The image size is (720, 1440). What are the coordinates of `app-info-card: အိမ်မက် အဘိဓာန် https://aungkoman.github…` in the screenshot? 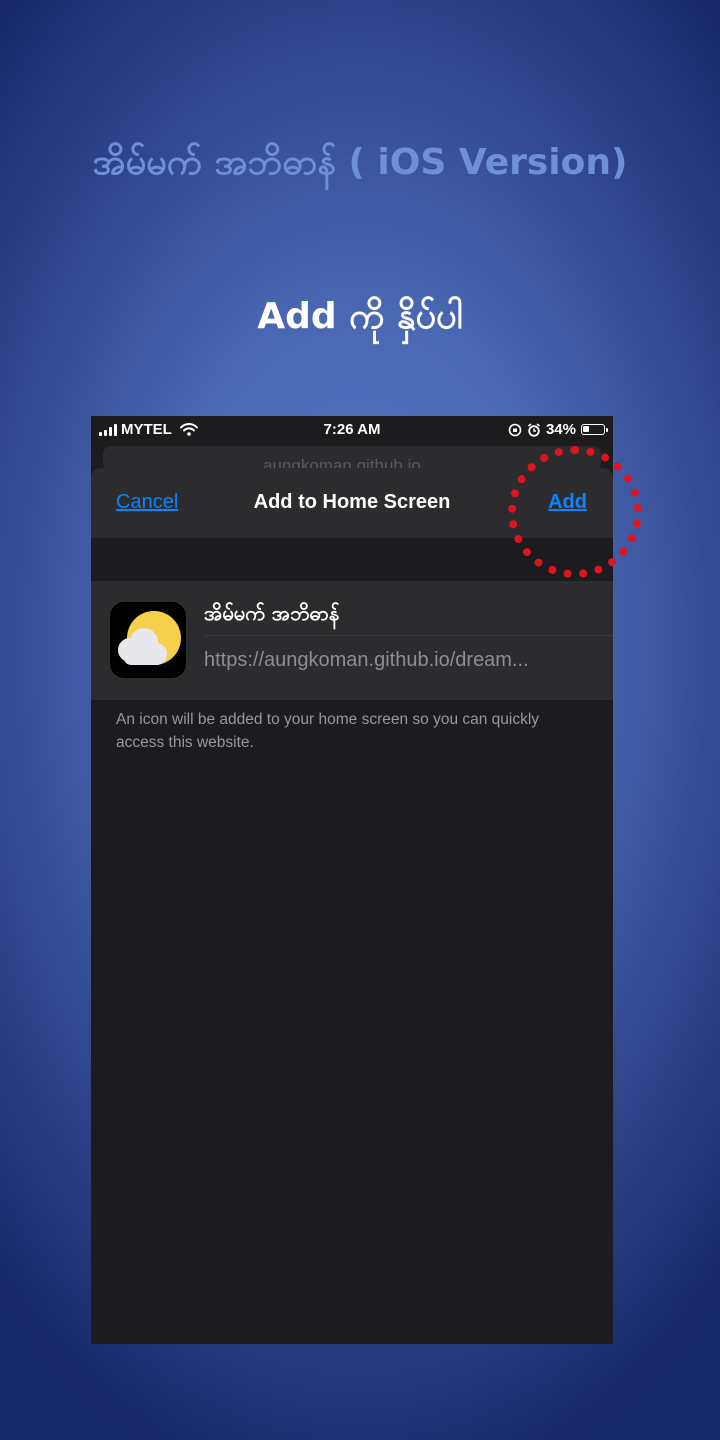 It's located at (352, 640).